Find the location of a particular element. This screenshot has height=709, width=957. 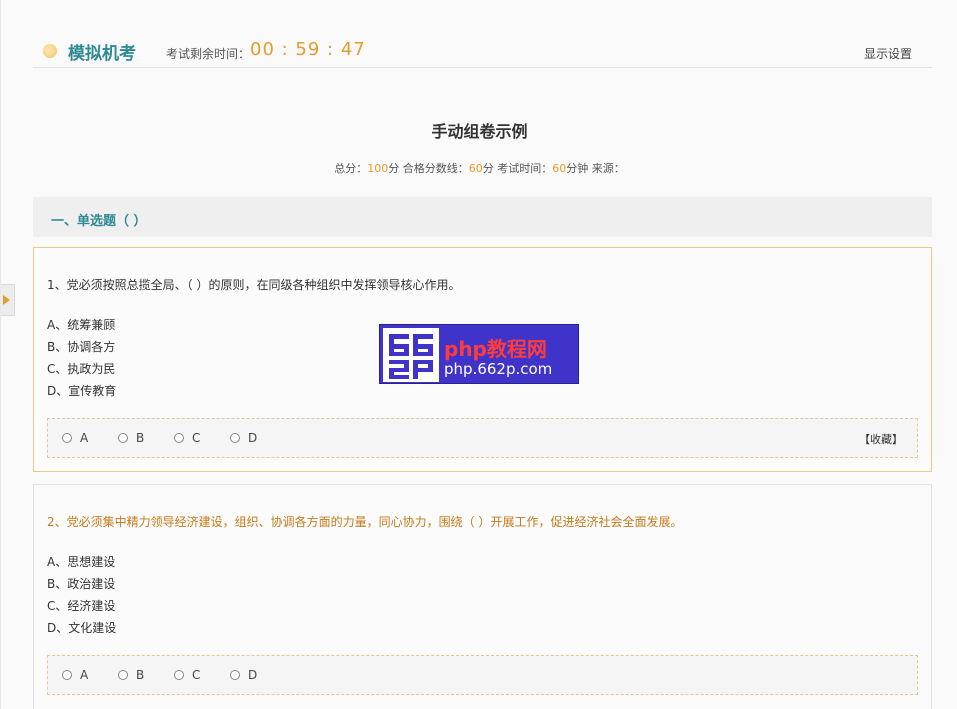

display-settings-link: 显示设置 is located at coordinates (888, 53).